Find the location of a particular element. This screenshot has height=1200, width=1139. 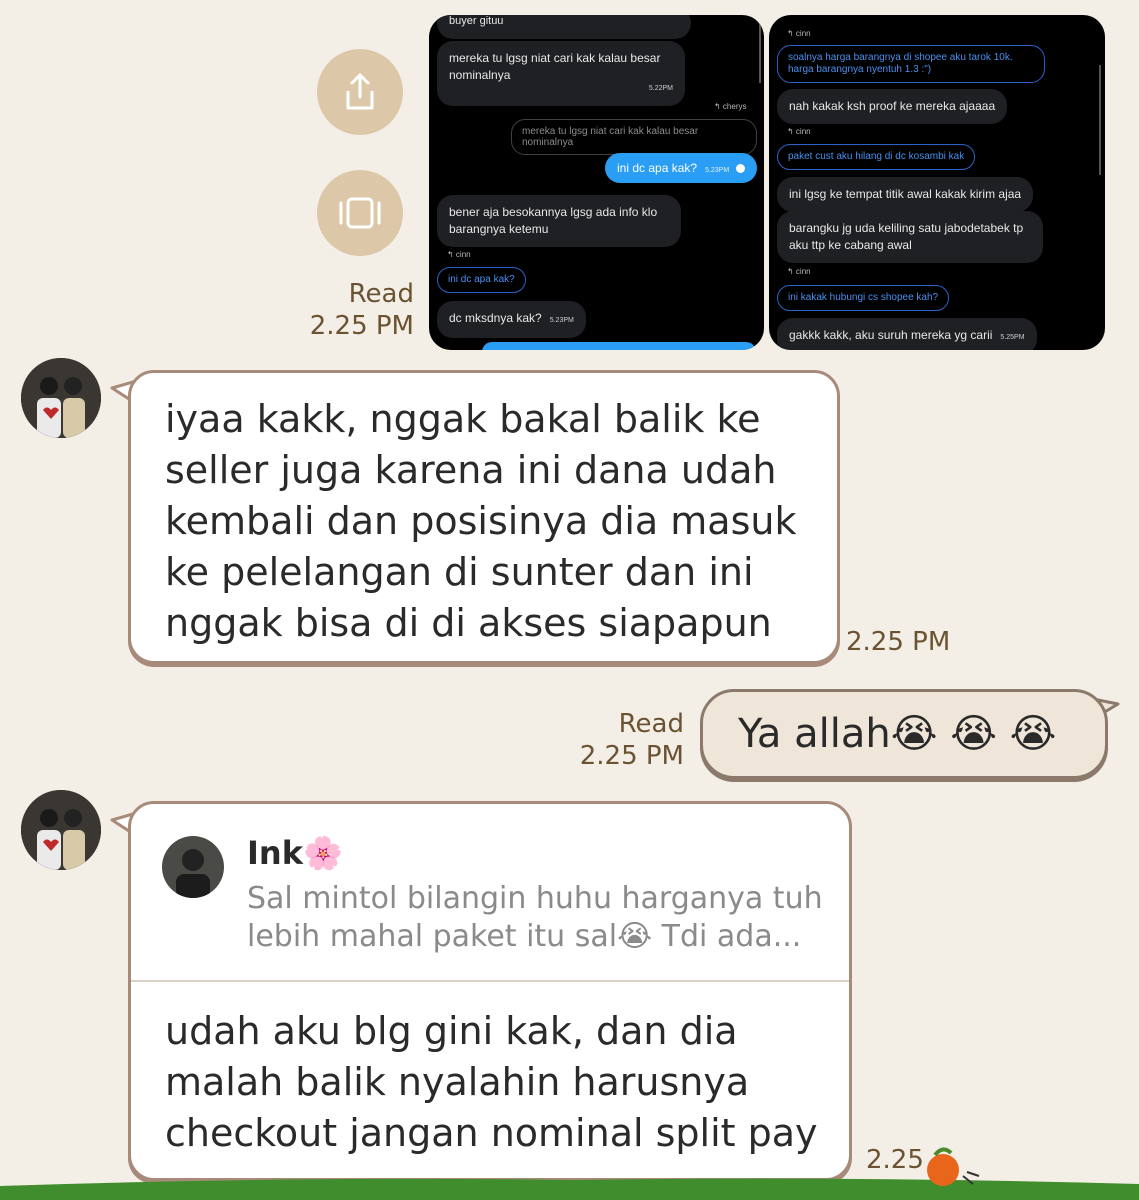

message-time: 5.25PM is located at coordinates (1012, 337).